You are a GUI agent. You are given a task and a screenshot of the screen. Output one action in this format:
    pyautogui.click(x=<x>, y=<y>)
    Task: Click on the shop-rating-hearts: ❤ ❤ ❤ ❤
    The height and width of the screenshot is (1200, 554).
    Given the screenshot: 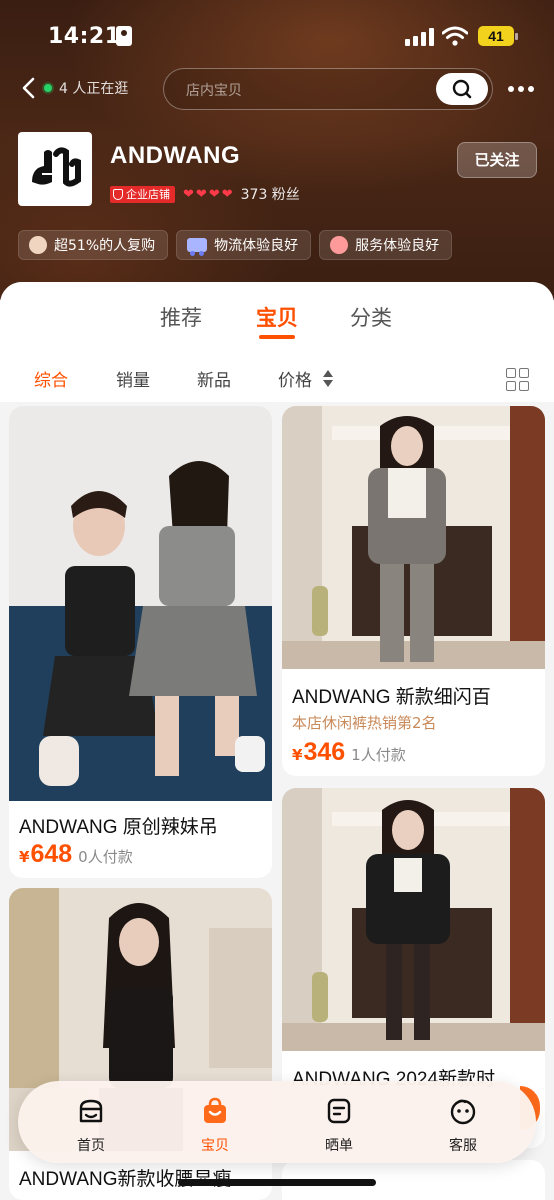 What is the action you would take?
    pyautogui.click(x=208, y=194)
    